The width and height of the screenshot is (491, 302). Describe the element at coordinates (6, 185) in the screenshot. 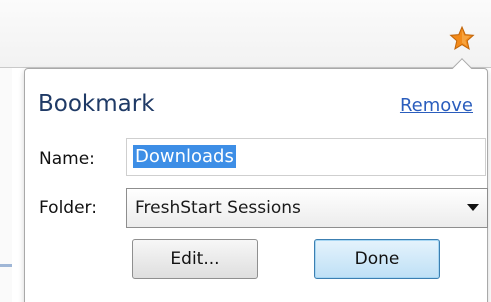

I see `page-left-edge` at that location.